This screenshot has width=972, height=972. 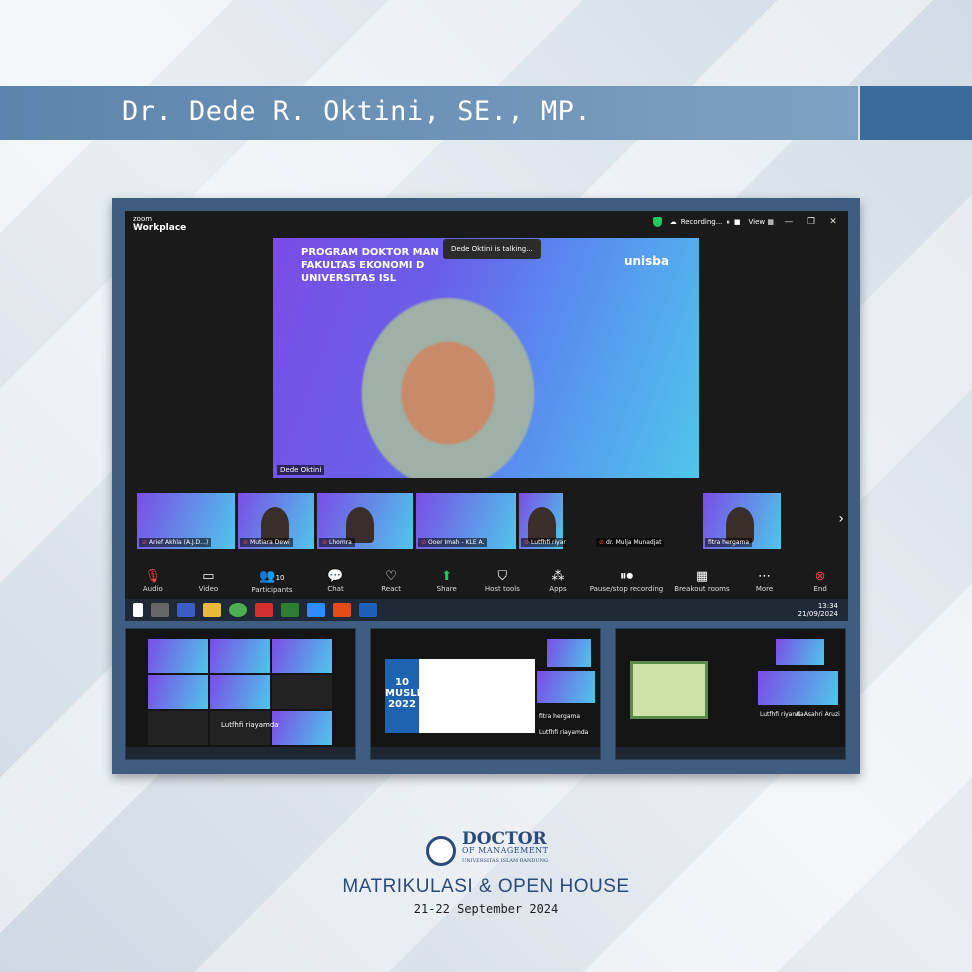 I want to click on event-date: 21-22 September 2024, so click(x=486, y=909).